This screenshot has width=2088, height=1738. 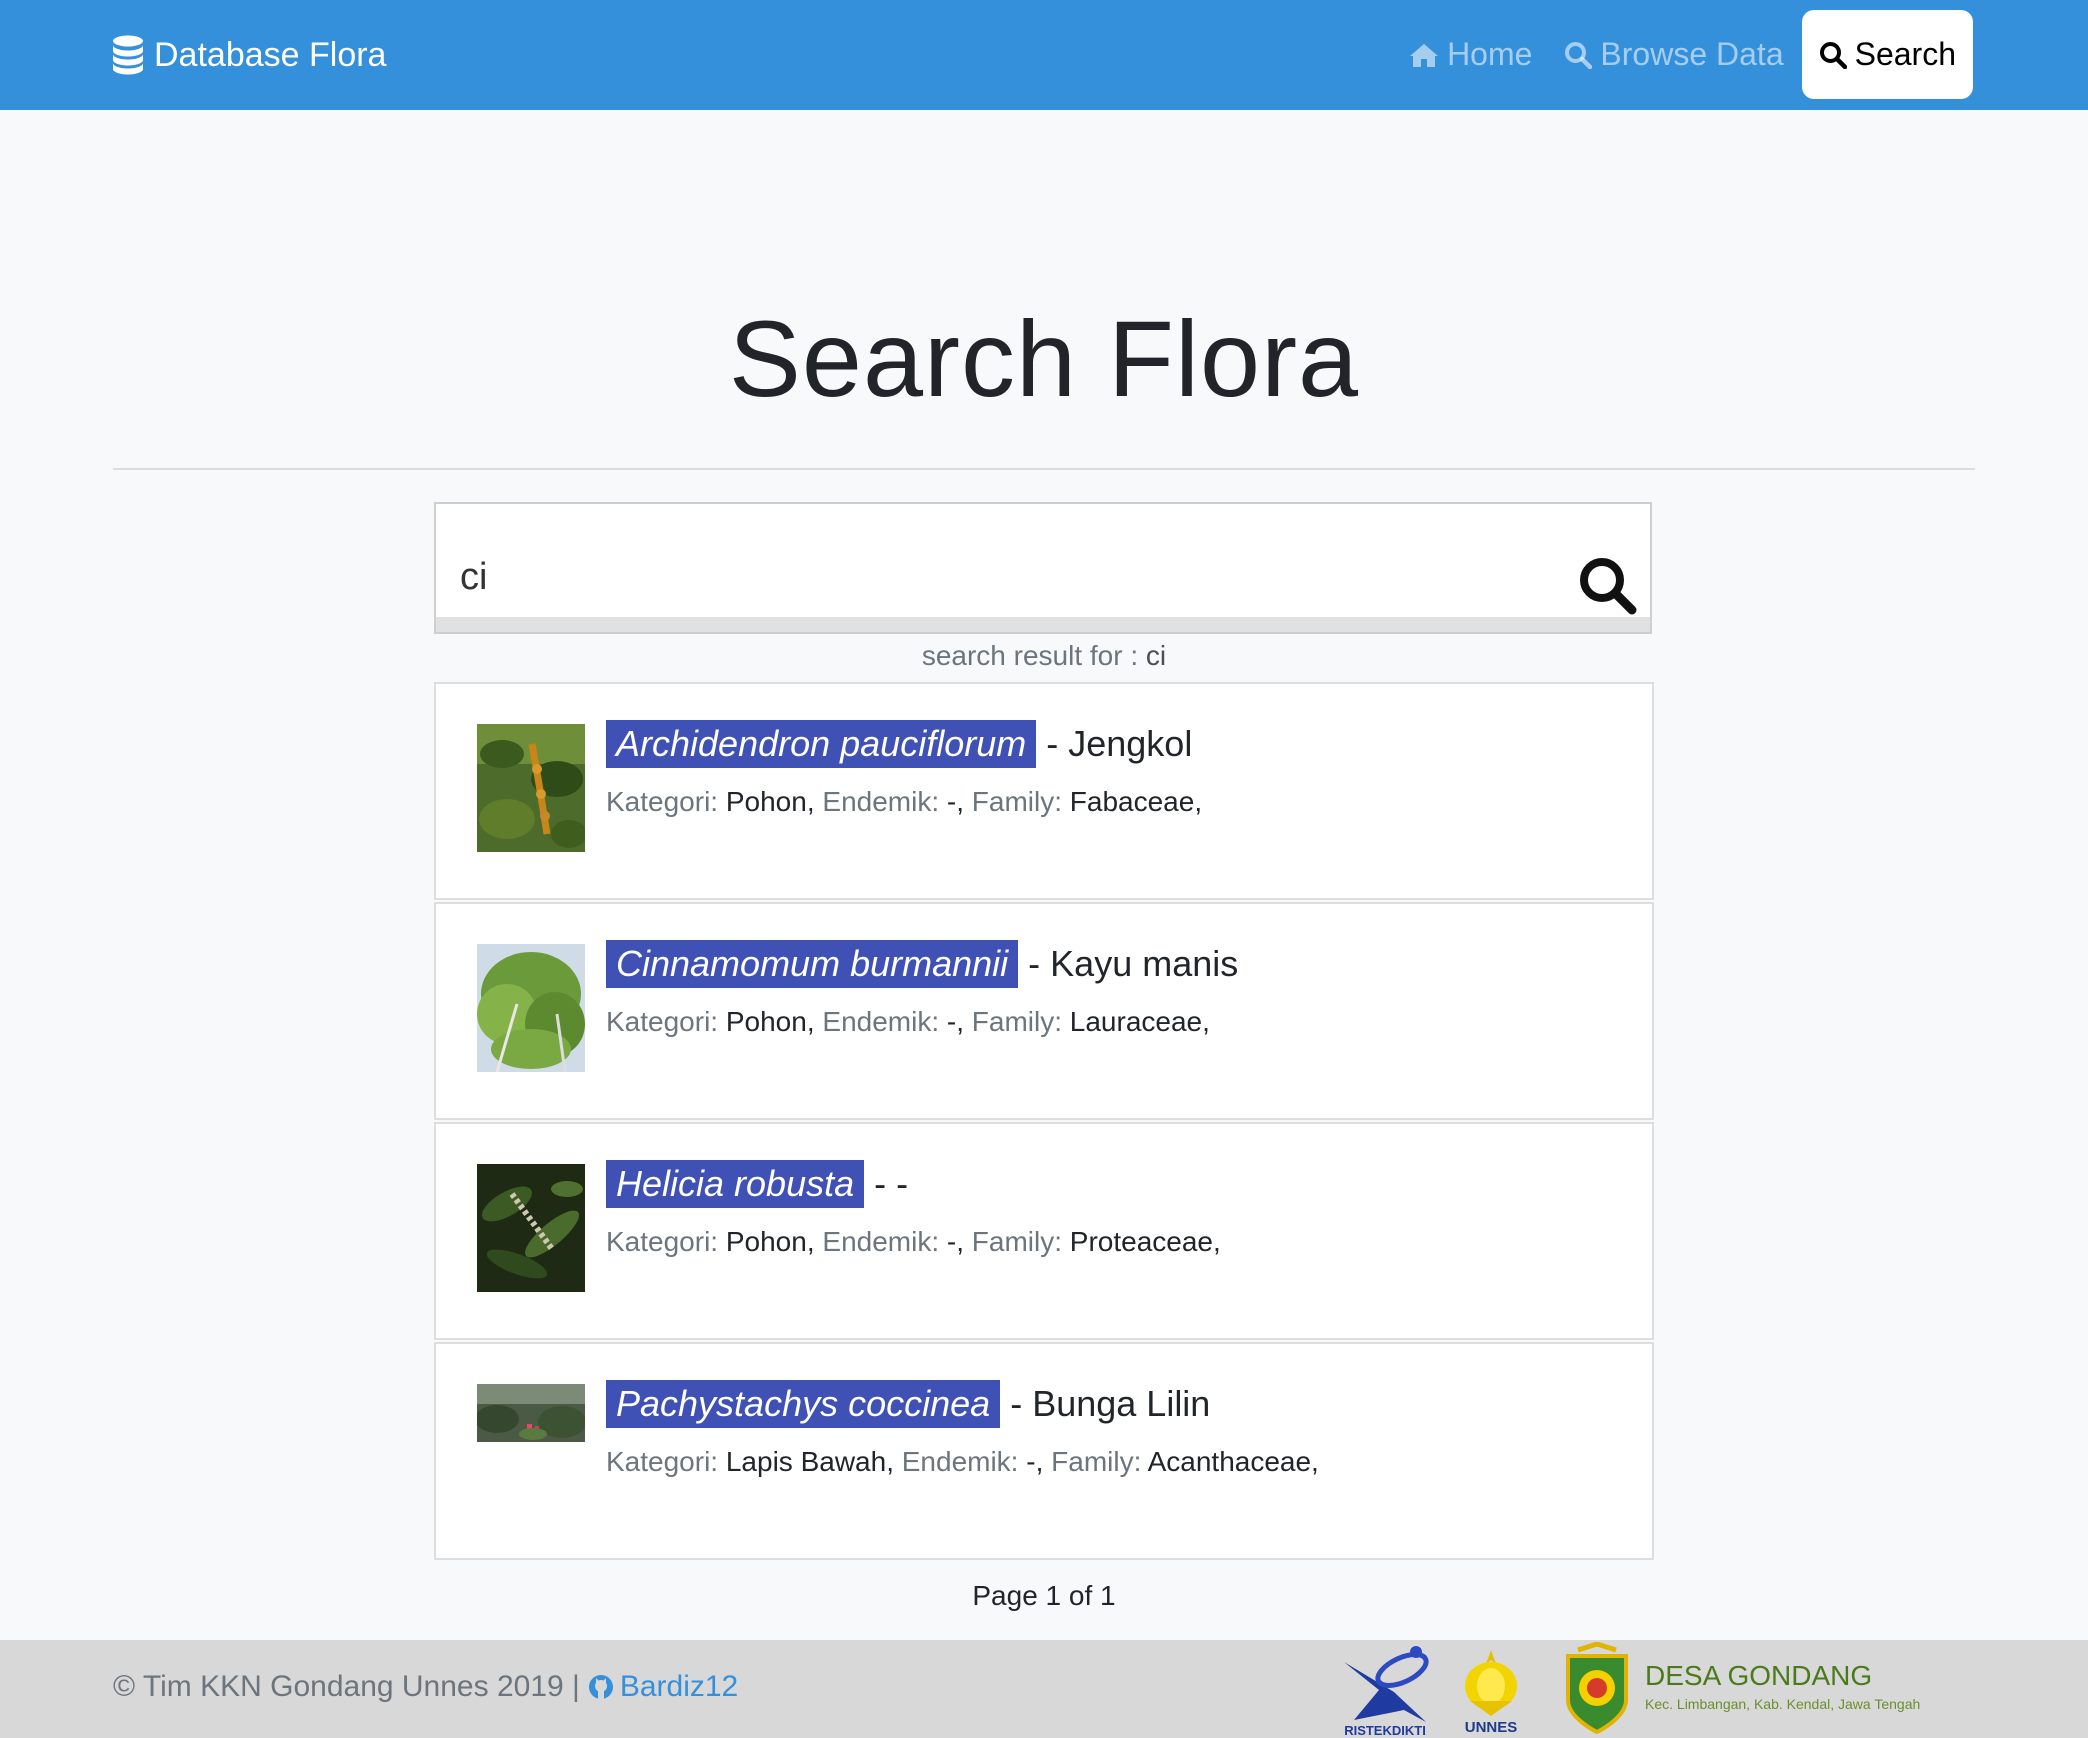 I want to click on kategori-value: Lapis Bawah,, so click(x=809, y=1461).